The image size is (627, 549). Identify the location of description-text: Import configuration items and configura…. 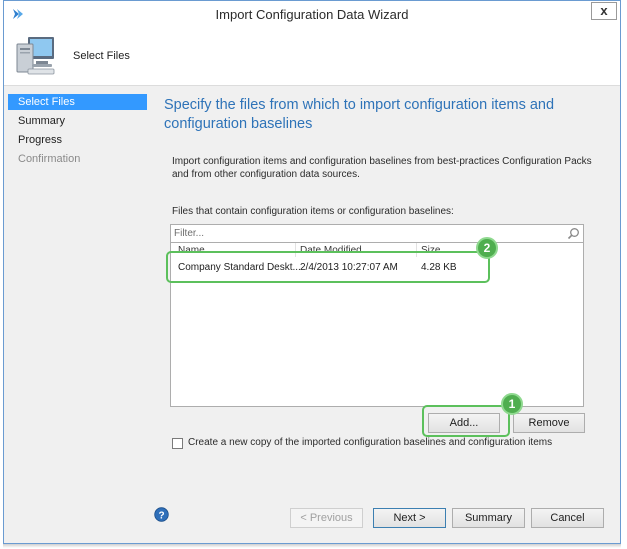
(382, 168).